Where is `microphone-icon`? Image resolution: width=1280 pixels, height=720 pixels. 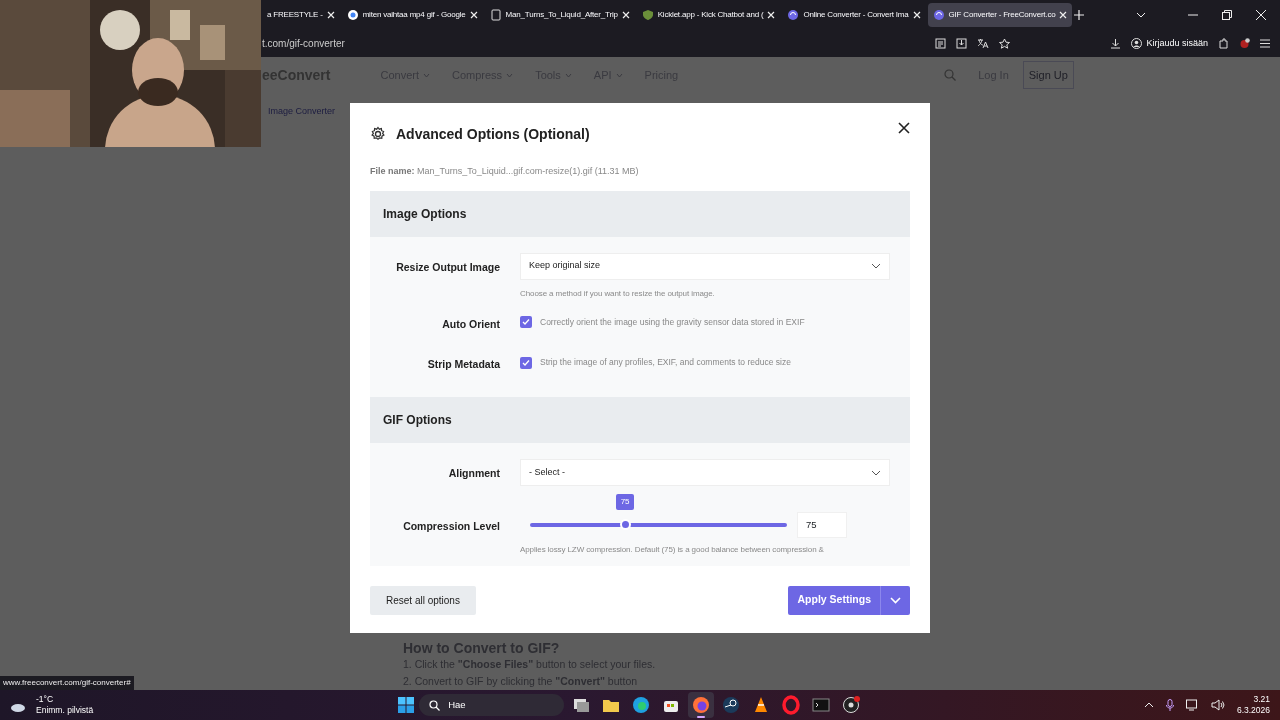 microphone-icon is located at coordinates (1169, 705).